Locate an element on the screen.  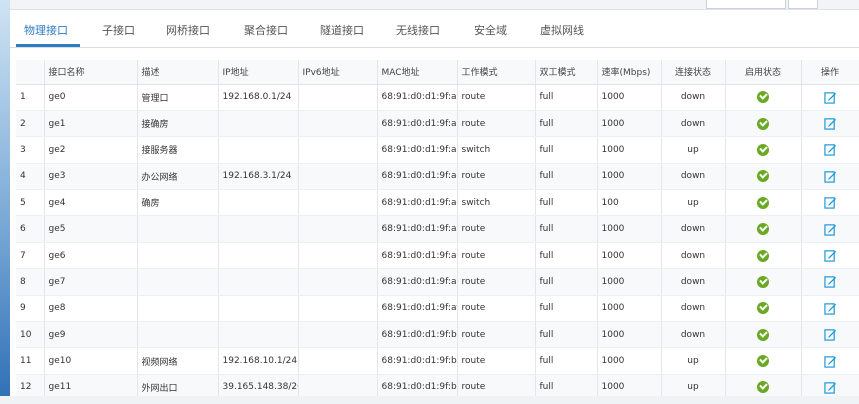
table-row: 10 ge9 68:91:d0:d1:9f:b0 route full 1000 down is located at coordinates (437, 335).